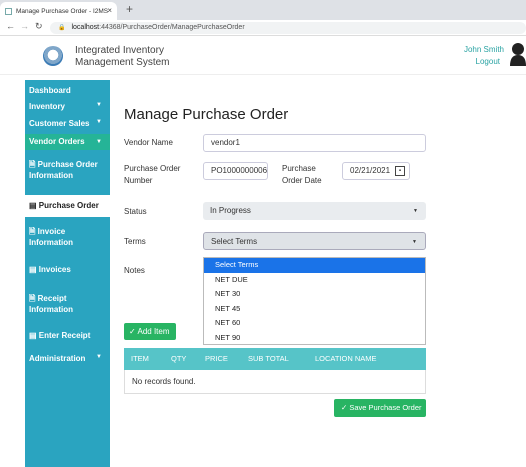 This screenshot has height=467, width=526. Describe the element at coordinates (230, 210) in the screenshot. I see `status-value: In Progress` at that location.